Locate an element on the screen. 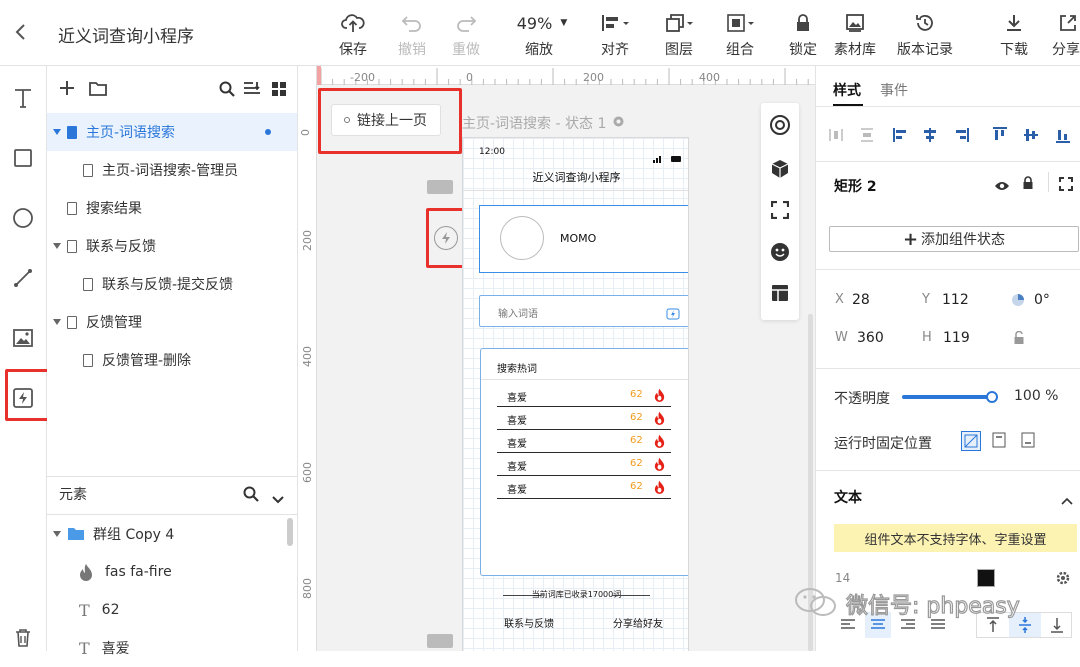  element-item: T 喜爱 is located at coordinates (172, 648).